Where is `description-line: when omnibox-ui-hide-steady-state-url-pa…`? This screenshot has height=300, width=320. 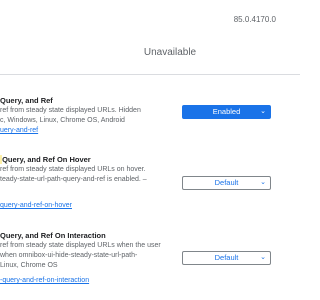
description-line: when omnibox-ui-hide-steady-state-url-pa… is located at coordinates (69, 255).